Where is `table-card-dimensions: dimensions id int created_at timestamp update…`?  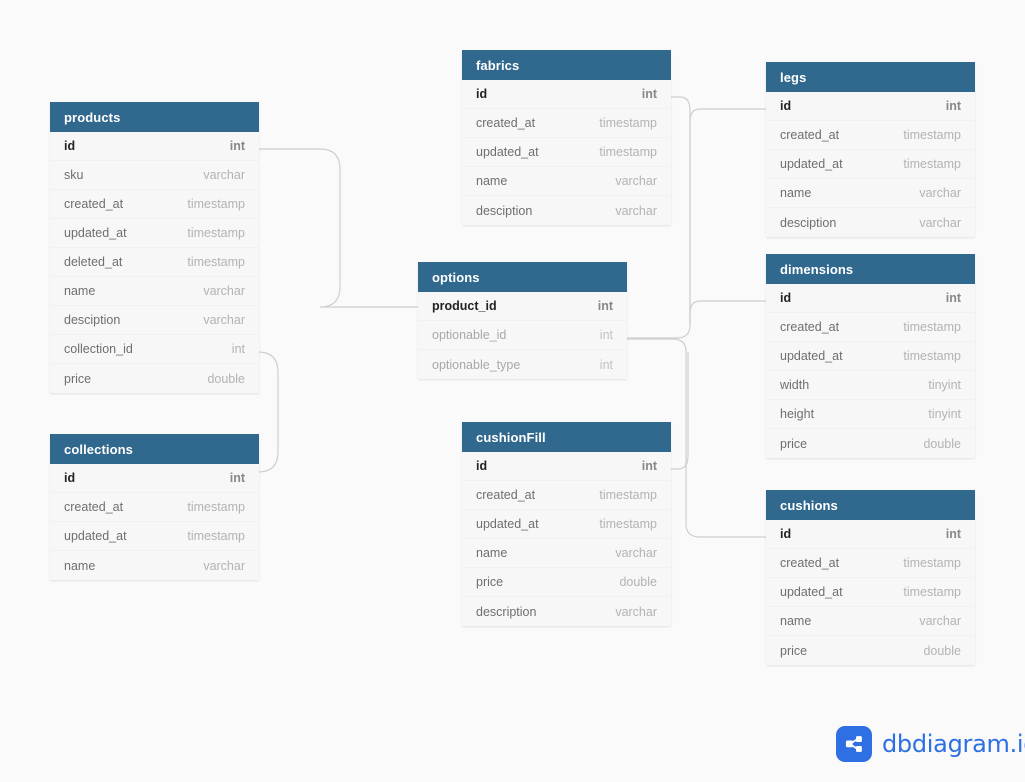 table-card-dimensions: dimensions id int created_at timestamp update… is located at coordinates (870, 356).